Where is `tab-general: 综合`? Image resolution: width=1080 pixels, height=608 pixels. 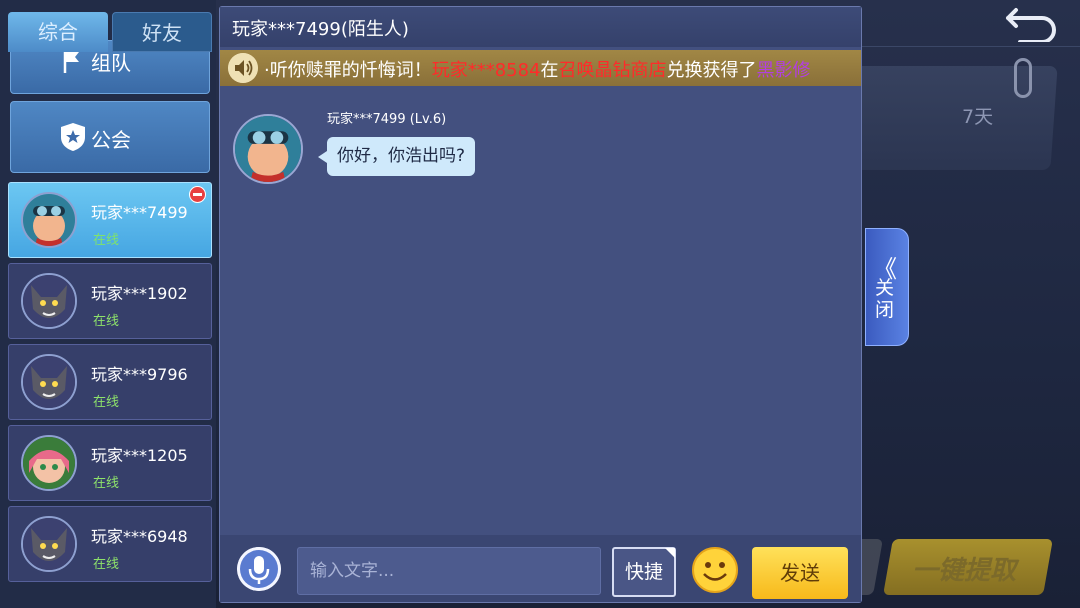
tab-general: 综合 is located at coordinates (58, 32).